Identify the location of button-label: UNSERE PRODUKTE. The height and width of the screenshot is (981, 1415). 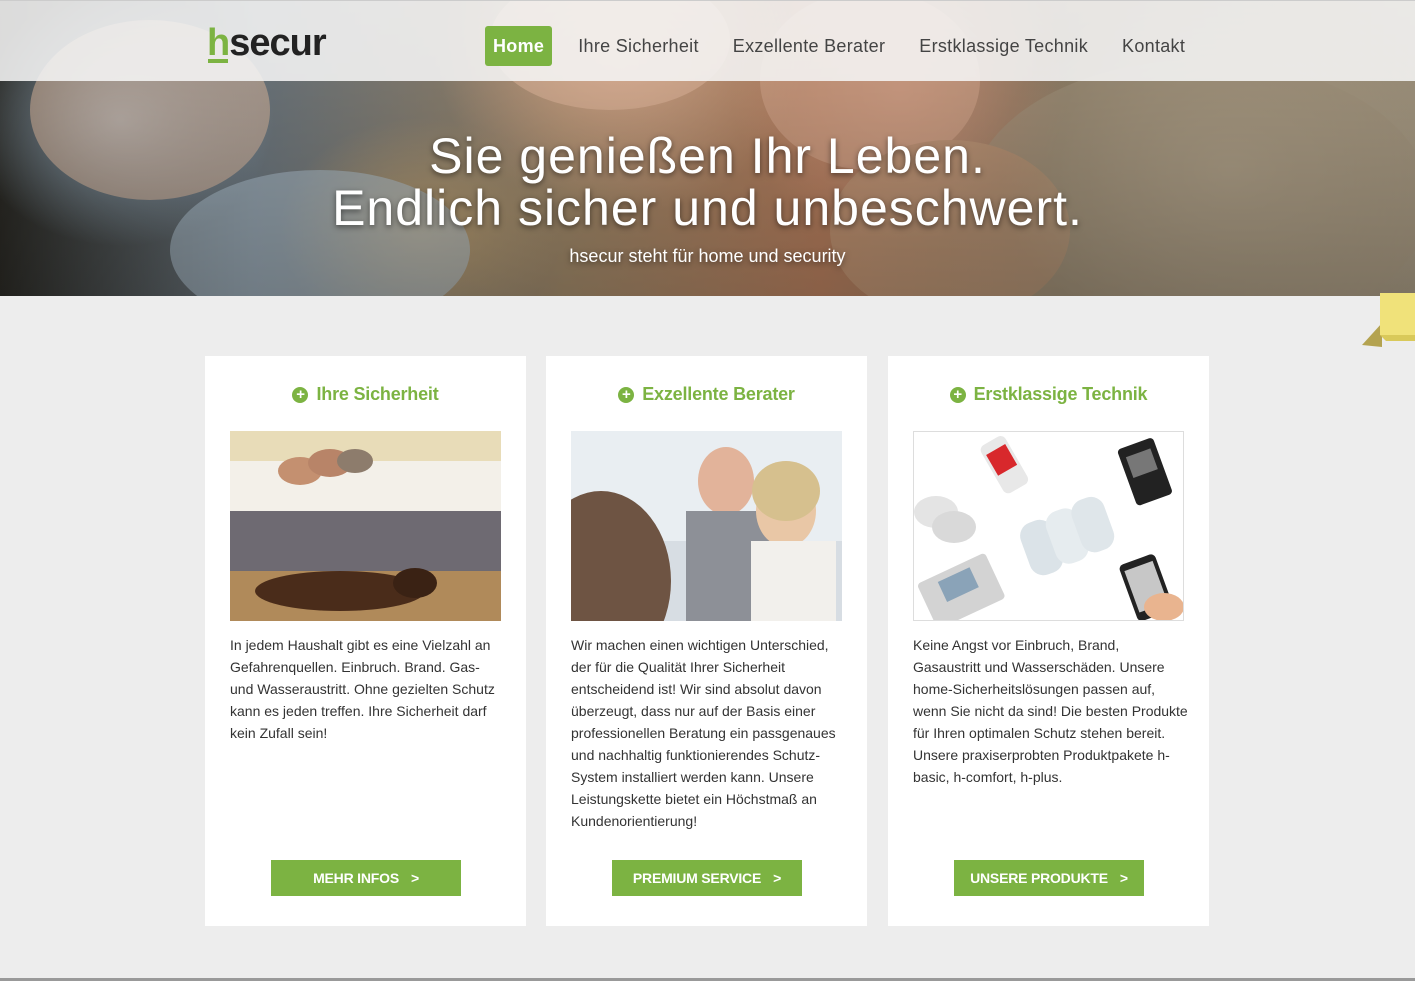
(1039, 878).